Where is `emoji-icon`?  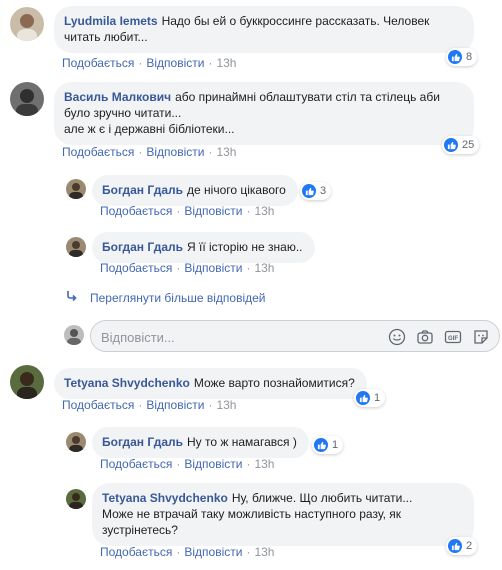
emoji-icon is located at coordinates (397, 337).